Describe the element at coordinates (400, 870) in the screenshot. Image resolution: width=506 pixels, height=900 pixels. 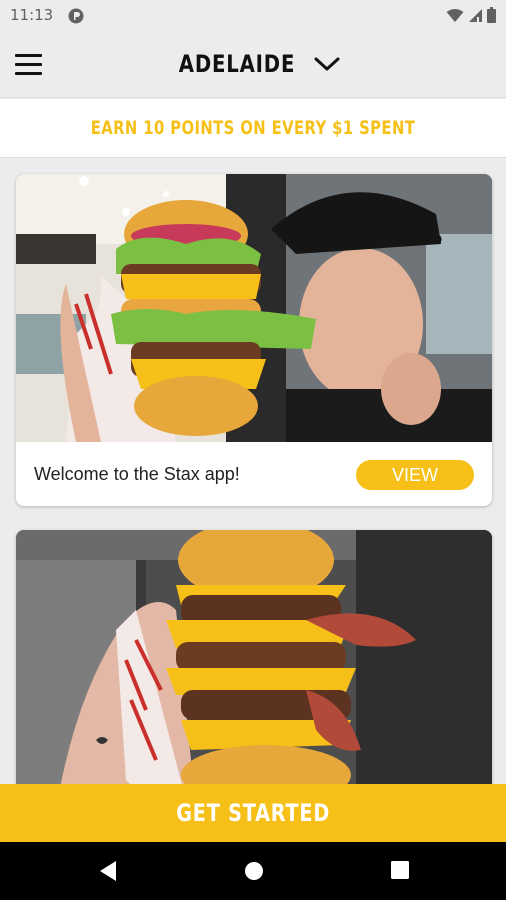
I see `recents-icon` at that location.